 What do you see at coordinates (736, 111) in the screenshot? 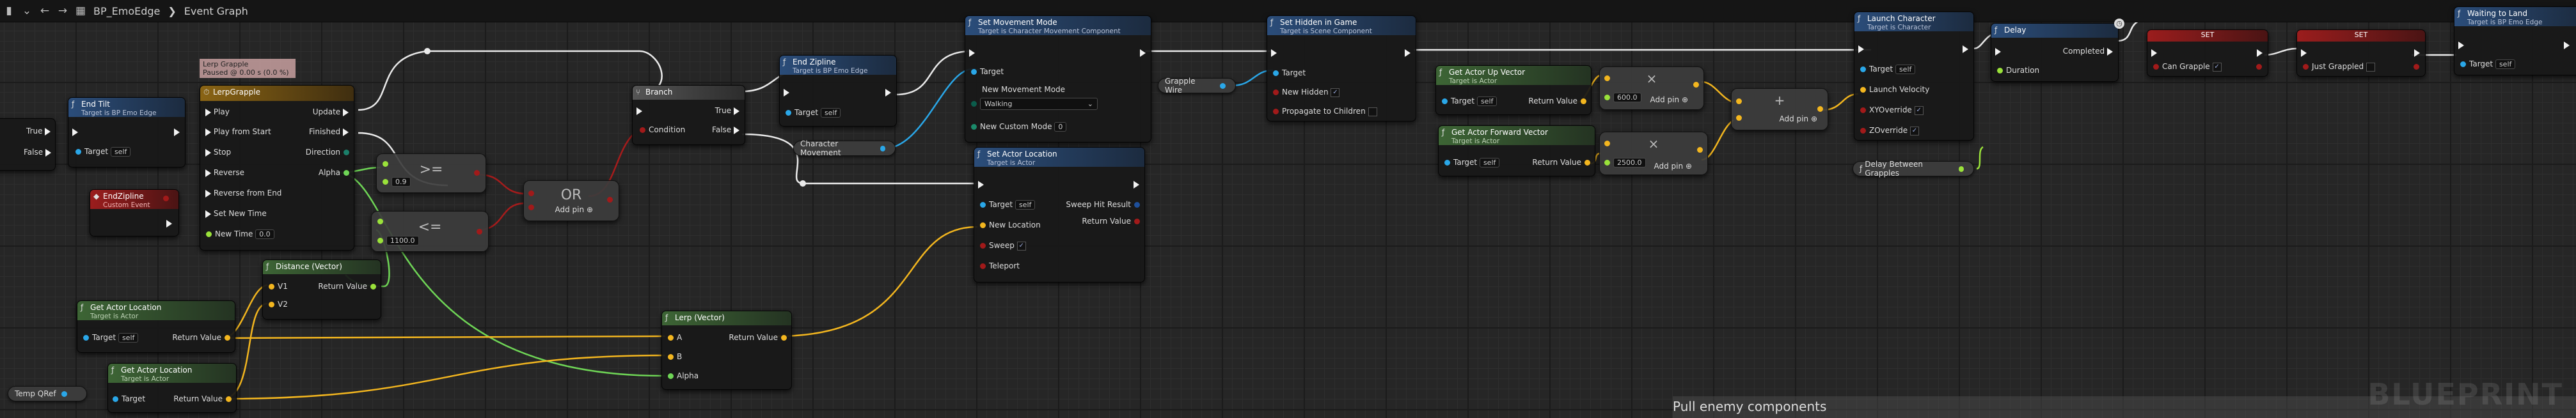
I see `exec-out-true` at bounding box center [736, 111].